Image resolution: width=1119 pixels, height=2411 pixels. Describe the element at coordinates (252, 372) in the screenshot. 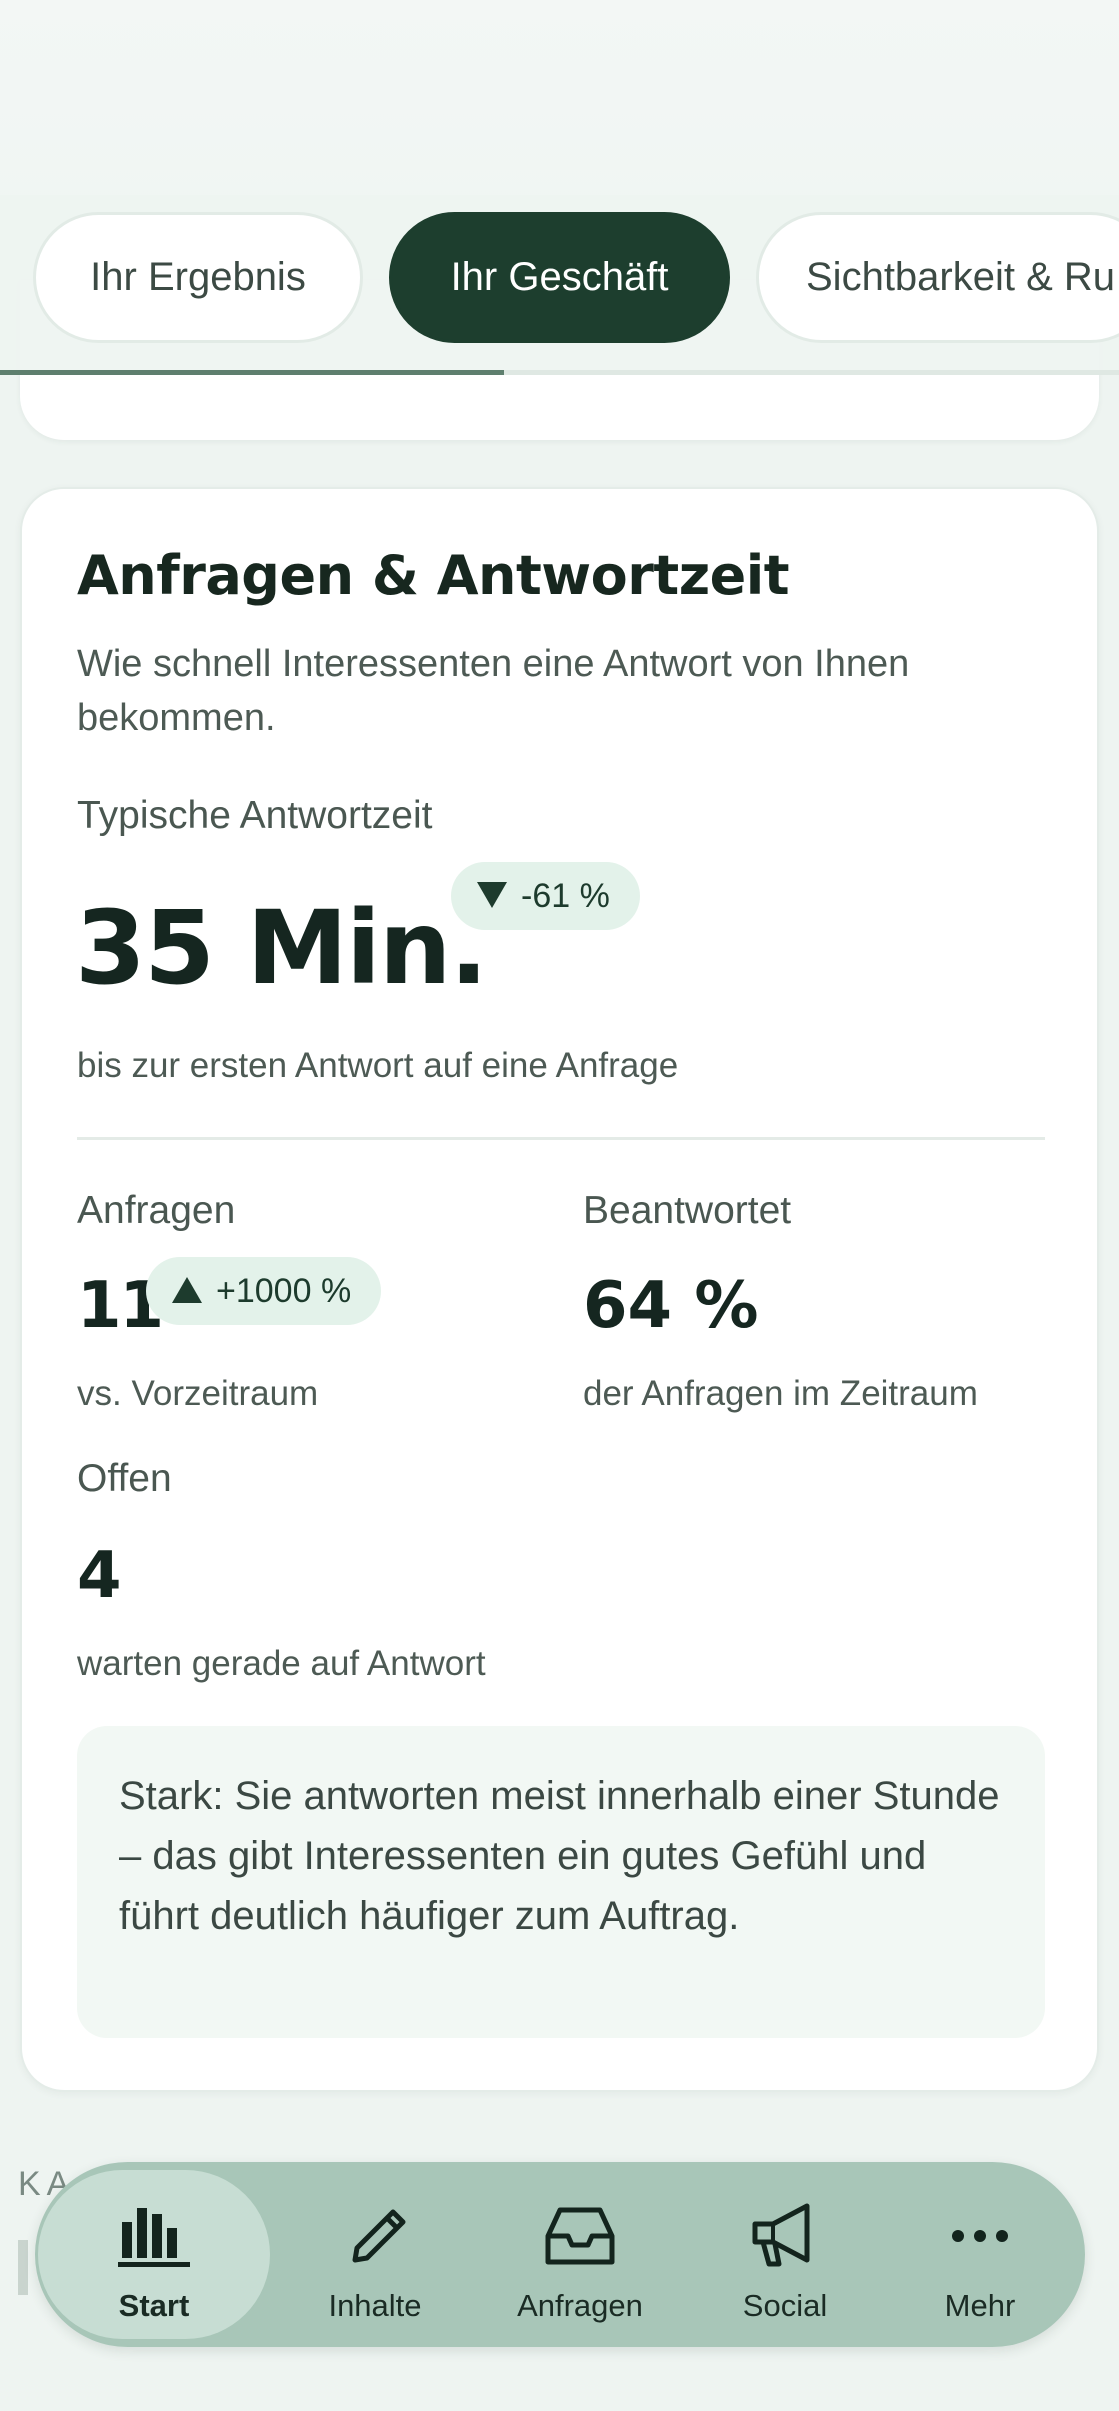

I see `tabs-scroll-progress` at that location.